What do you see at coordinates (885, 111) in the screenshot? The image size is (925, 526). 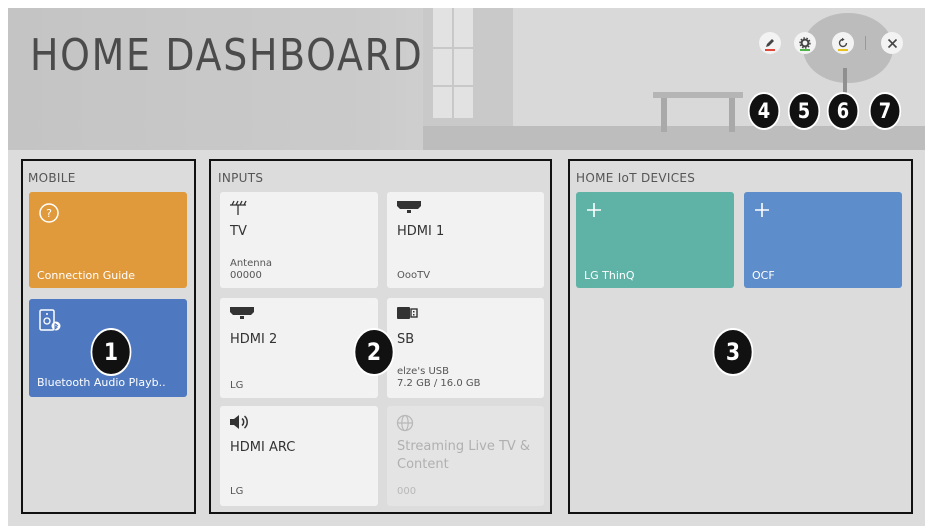 I see `callout-7: 7` at bounding box center [885, 111].